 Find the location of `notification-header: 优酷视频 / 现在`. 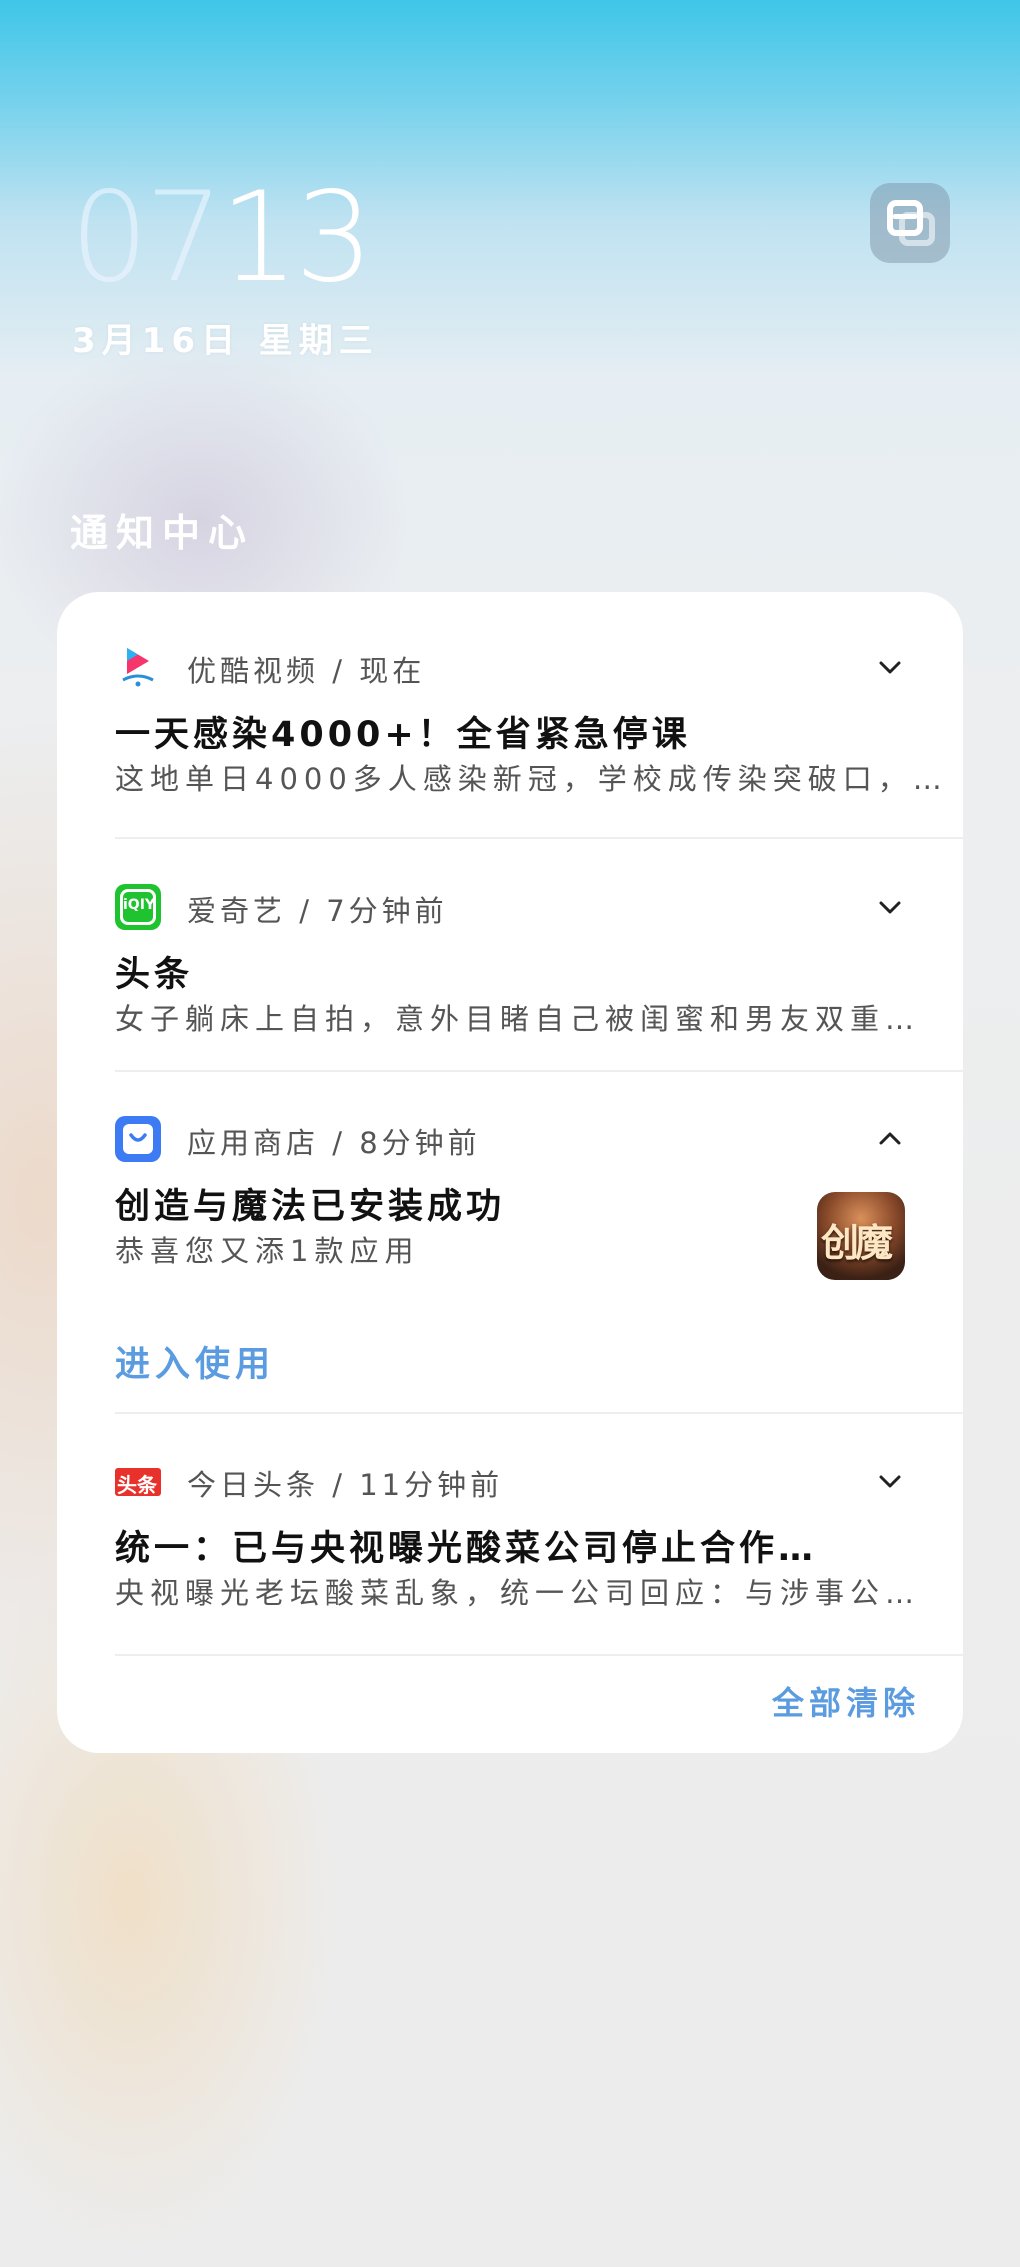

notification-header: 优酷视频 / 现在 is located at coordinates (511, 669).